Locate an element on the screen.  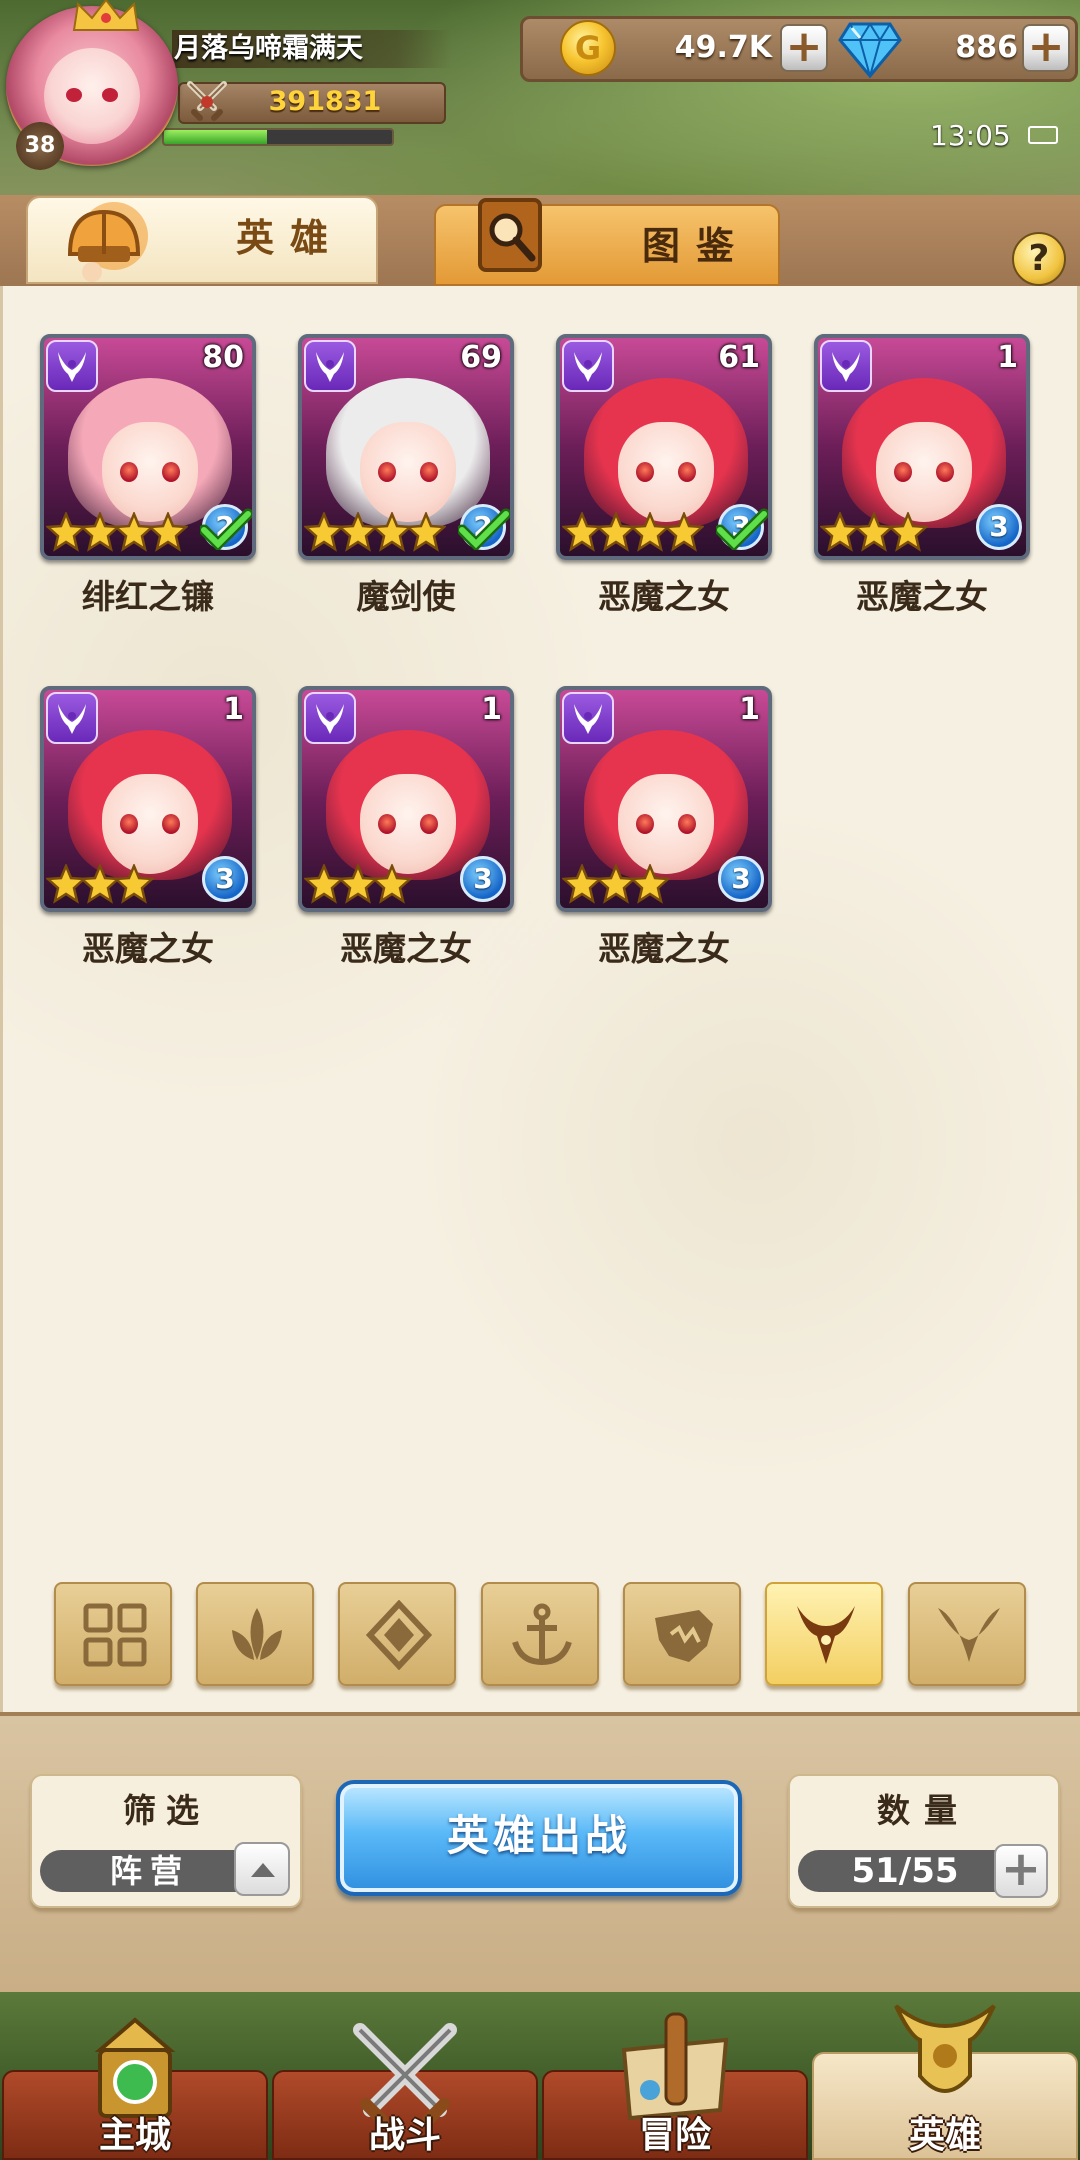
gold-amount: 49.7K is located at coordinates (723, 47).